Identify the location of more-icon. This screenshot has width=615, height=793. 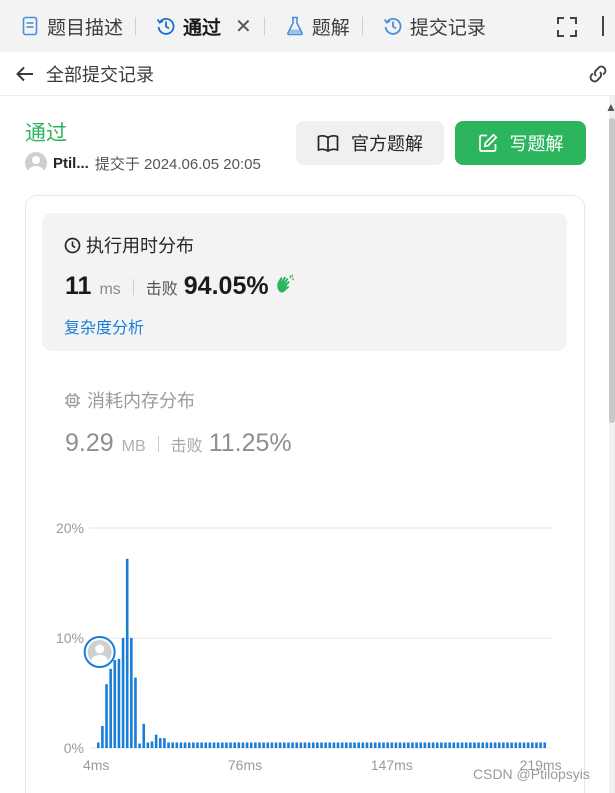
(603, 26).